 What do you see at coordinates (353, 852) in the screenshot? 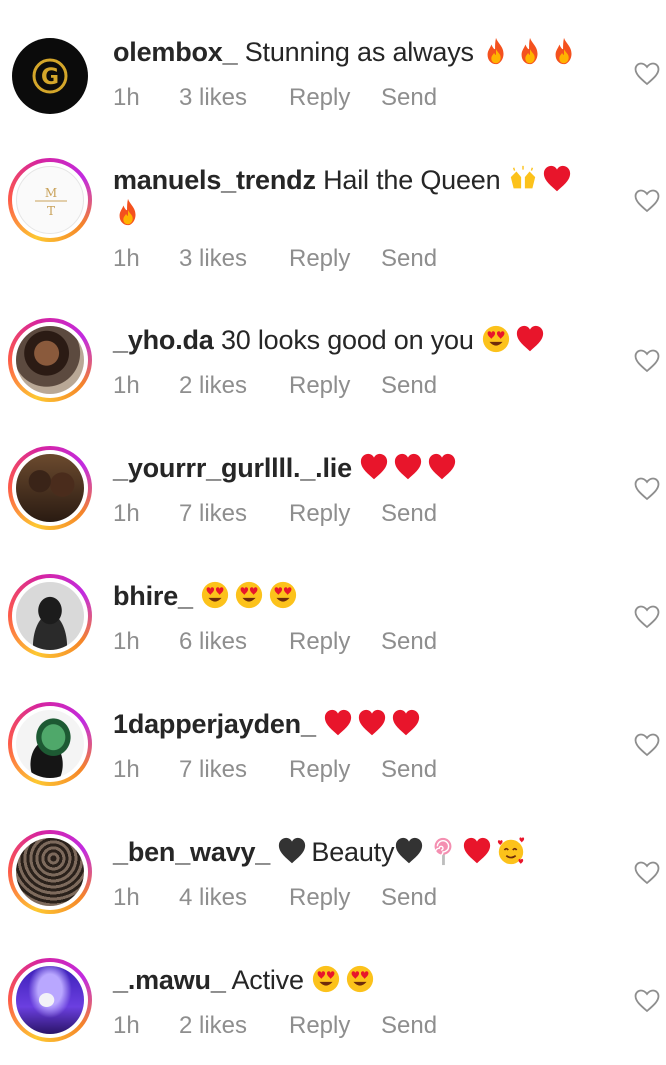
I see `comment-text: _ben_wavy_ Beauty` at bounding box center [353, 852].